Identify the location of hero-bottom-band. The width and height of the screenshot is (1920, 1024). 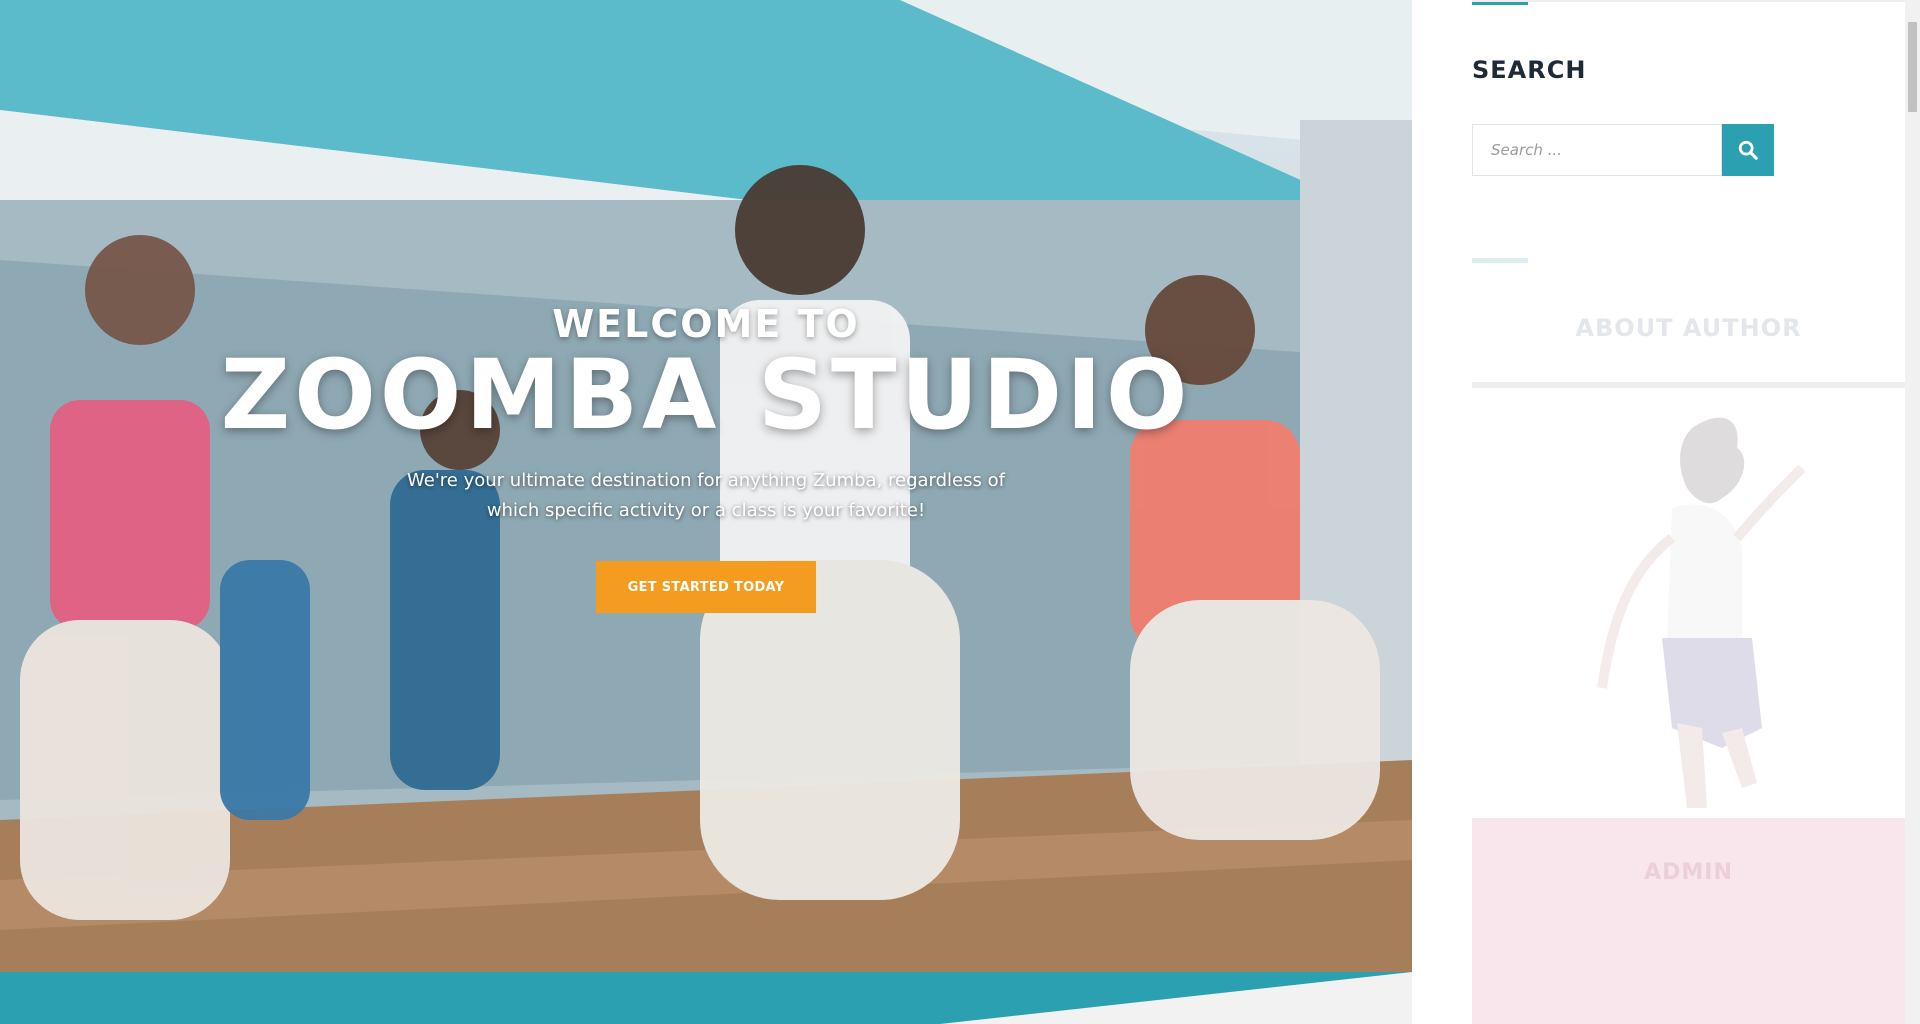
(706, 998).